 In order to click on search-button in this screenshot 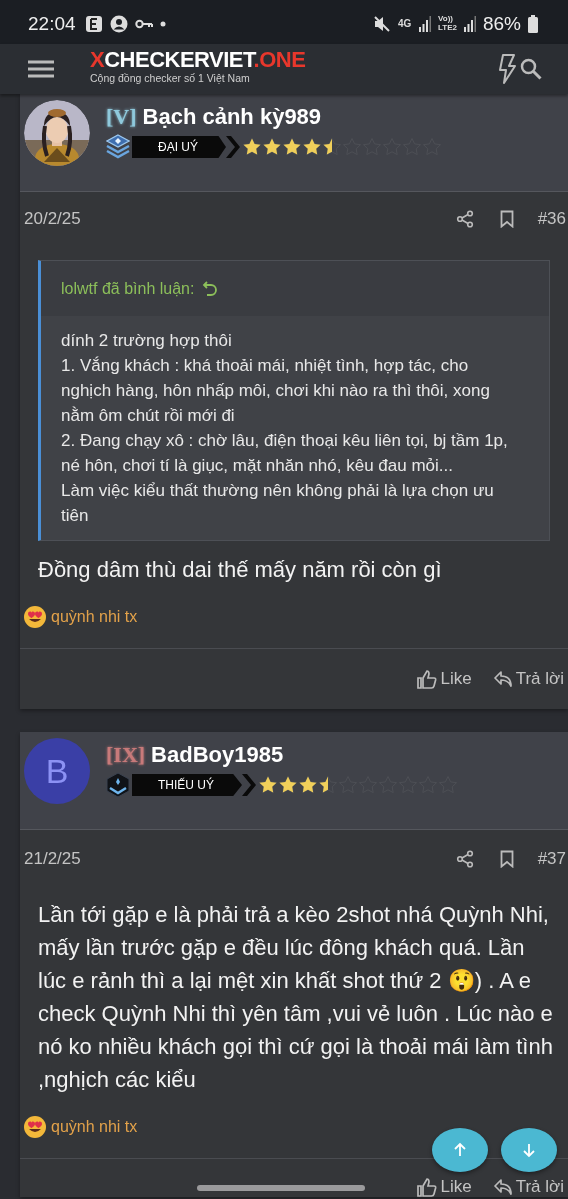, I will do `click(531, 69)`.